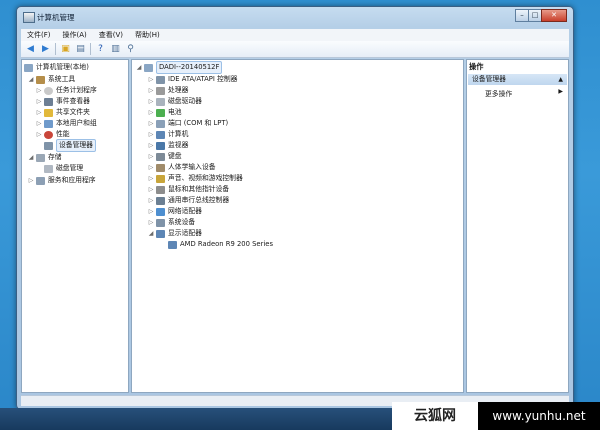  What do you see at coordinates (517, 226) in the screenshot?
I see `actions-pane: 操作 设备管理器 ▲ 更多操作 ▶` at bounding box center [517, 226].